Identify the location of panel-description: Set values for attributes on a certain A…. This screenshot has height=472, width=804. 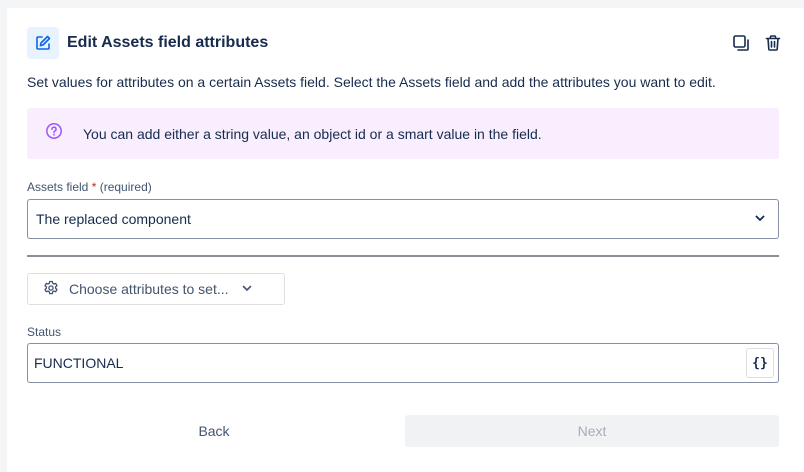
(371, 82).